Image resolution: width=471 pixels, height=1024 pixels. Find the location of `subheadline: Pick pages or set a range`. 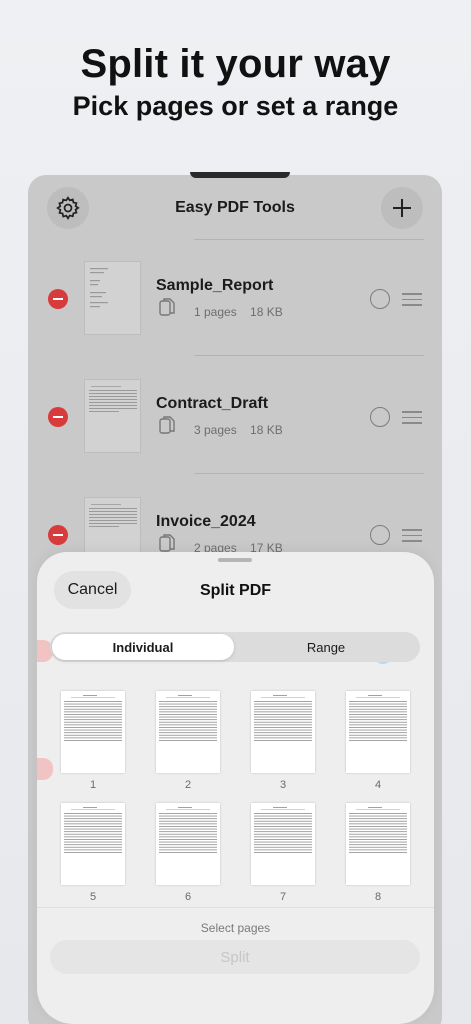

subheadline: Pick pages or set a range is located at coordinates (235, 106).